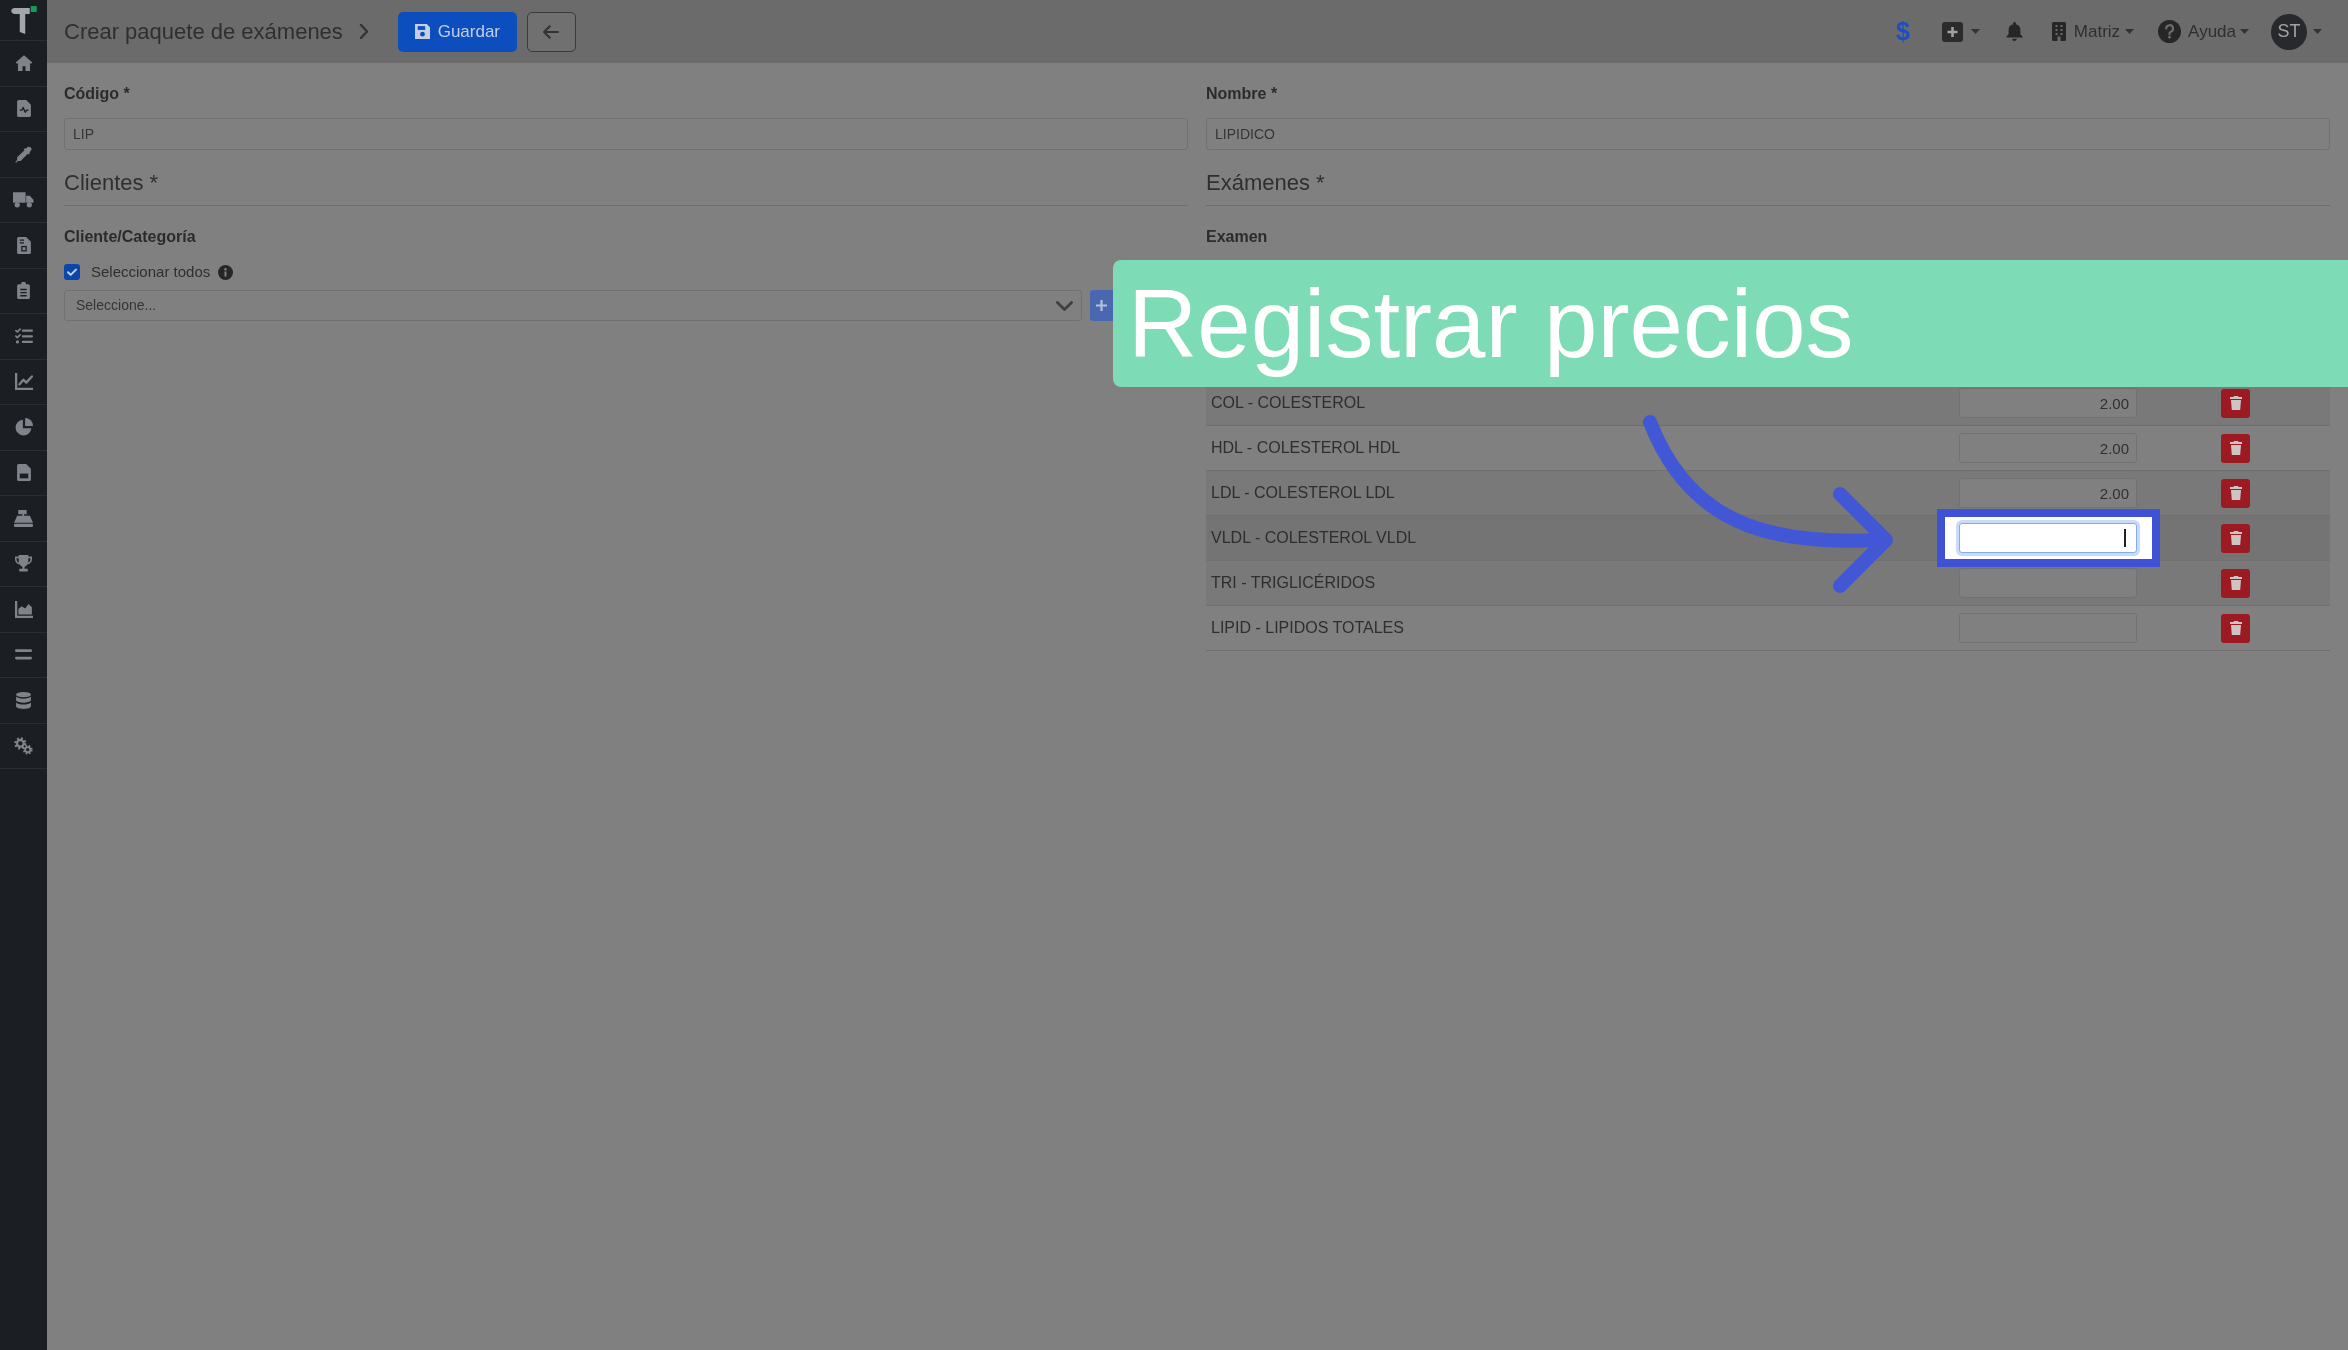  Describe the element at coordinates (2289, 31) in the screenshot. I see `avatar: ST` at that location.